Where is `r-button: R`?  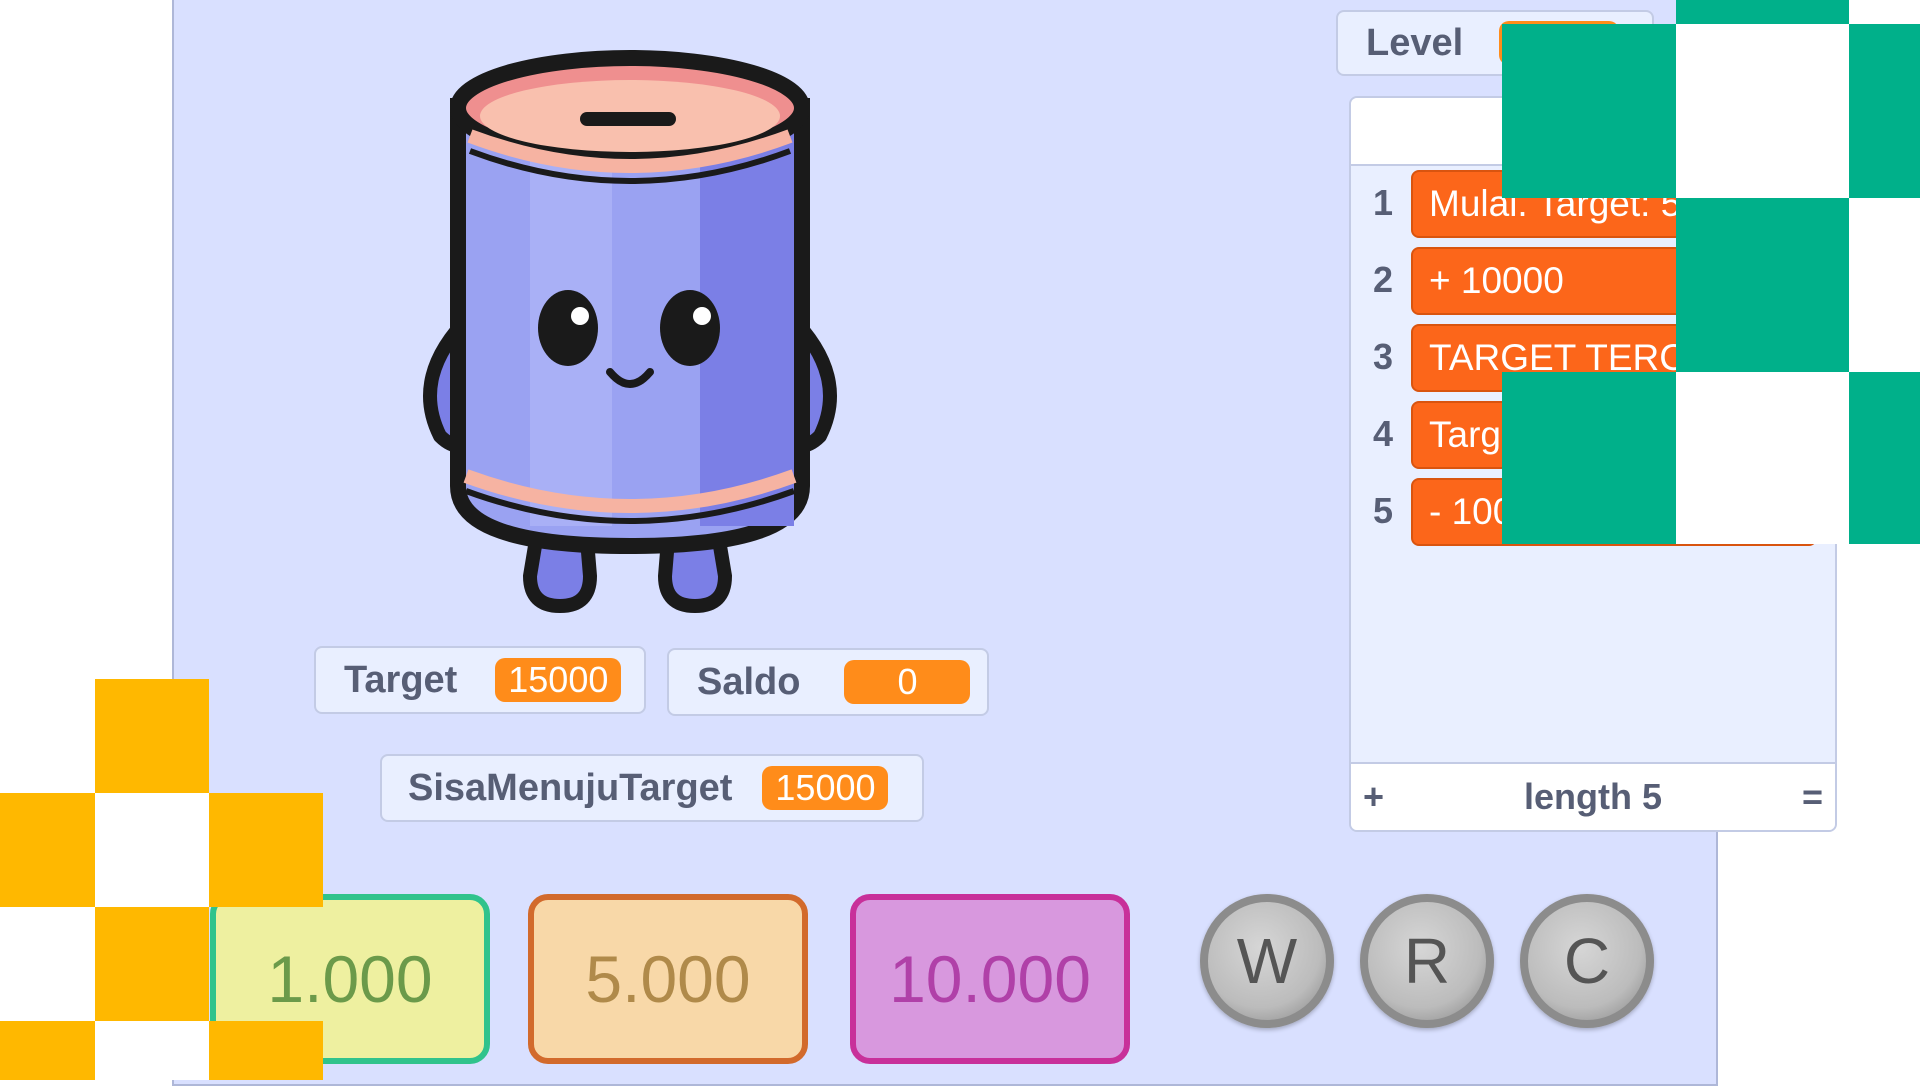 r-button: R is located at coordinates (1427, 961).